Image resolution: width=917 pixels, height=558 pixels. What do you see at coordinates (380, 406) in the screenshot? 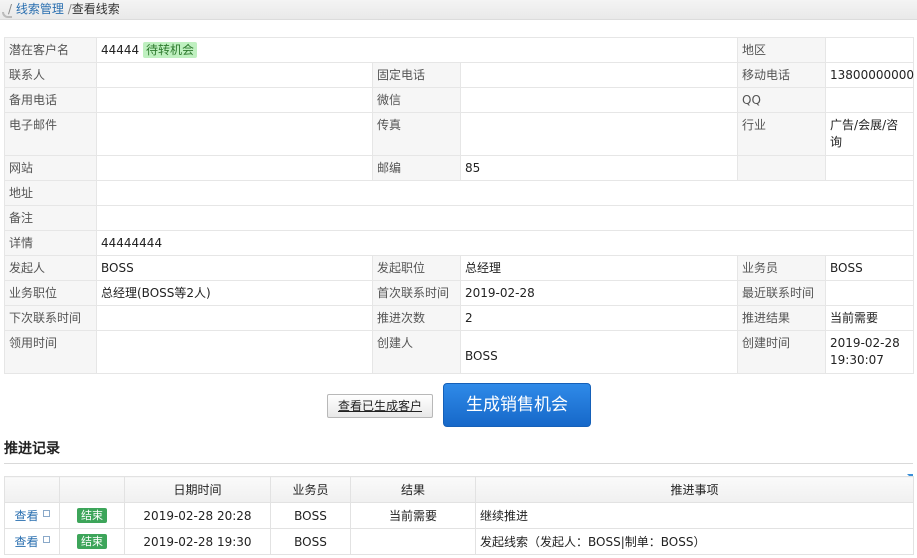
I see `view-generated-customer-button: 查看已生成客户` at bounding box center [380, 406].